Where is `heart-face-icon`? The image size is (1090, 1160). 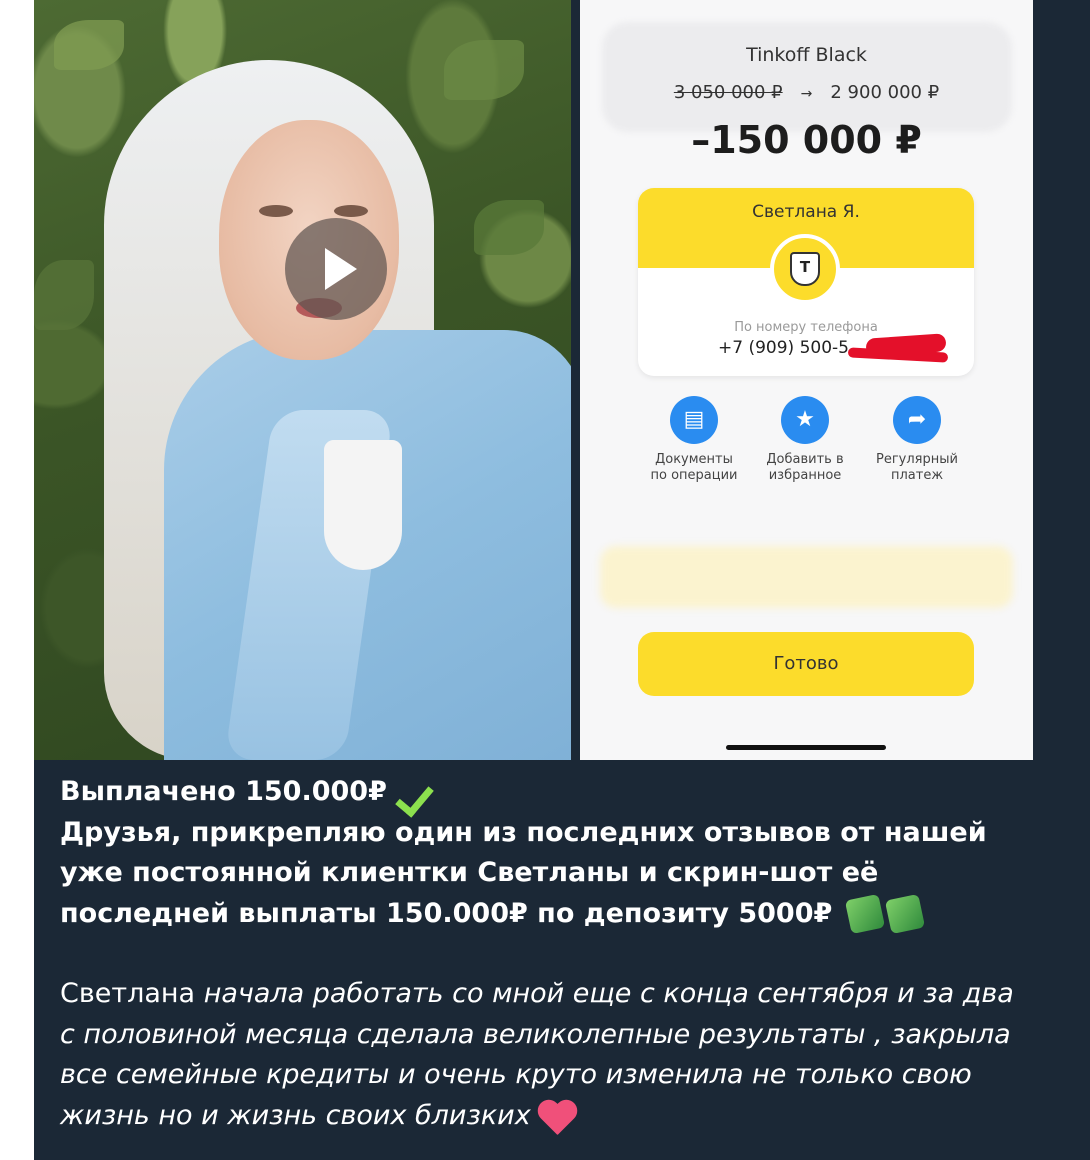 heart-face-icon is located at coordinates (557, 1115).